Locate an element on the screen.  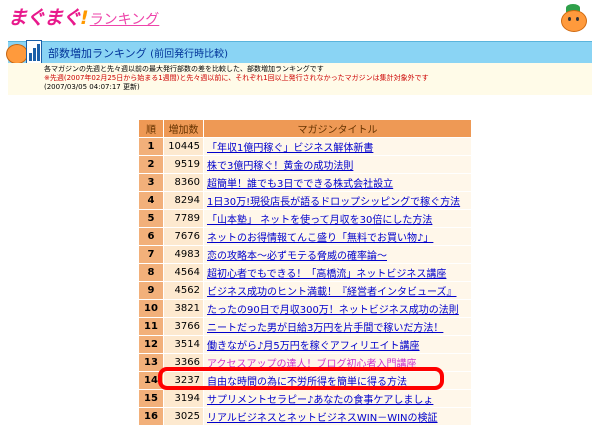
table-row: 6 7676 ネットのお得情報てんこ盛り「無料でお買い物♪」 is located at coordinates (305, 236).